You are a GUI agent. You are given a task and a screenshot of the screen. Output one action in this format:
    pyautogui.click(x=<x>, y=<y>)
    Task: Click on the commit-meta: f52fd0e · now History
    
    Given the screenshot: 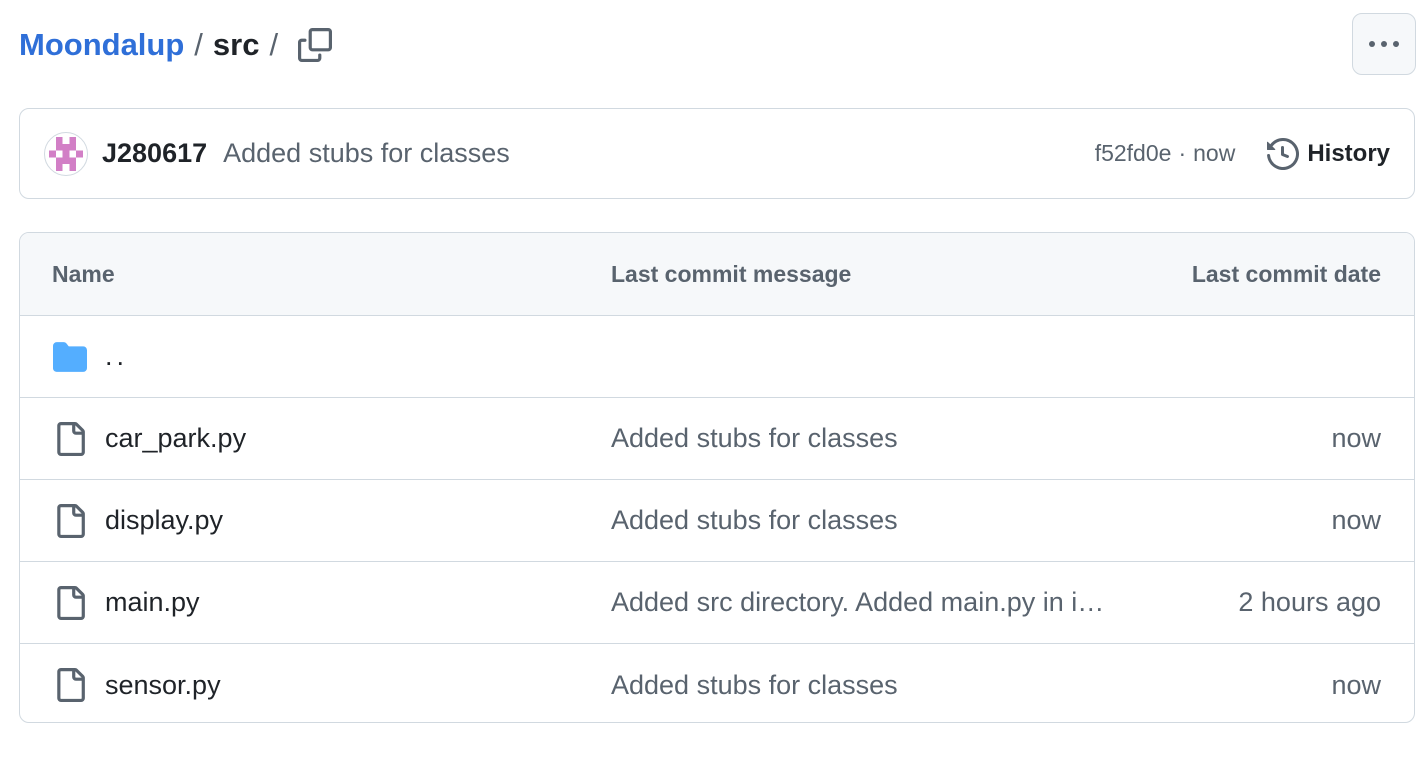 What is the action you would take?
    pyautogui.click(x=1242, y=153)
    